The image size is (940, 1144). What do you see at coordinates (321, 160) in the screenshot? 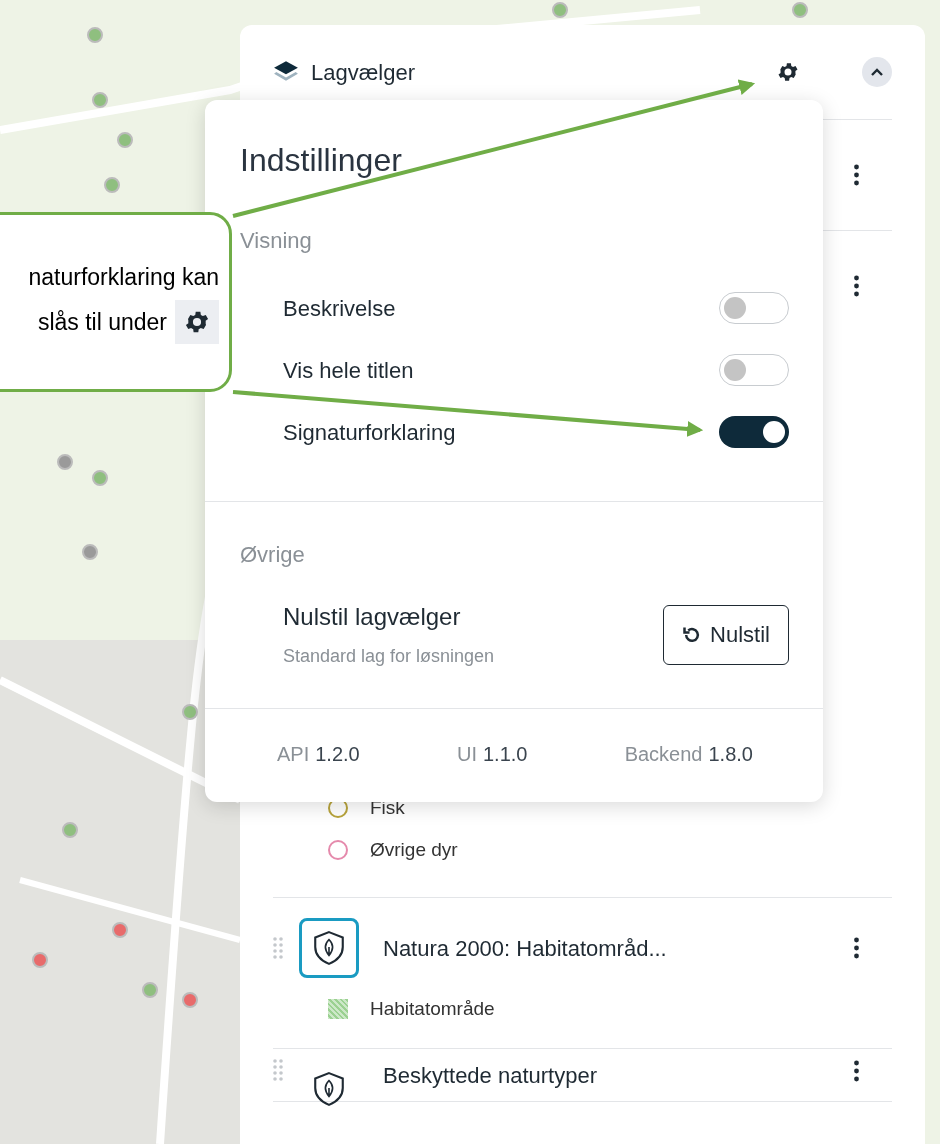
I see `popover-title: Indstillinger` at bounding box center [321, 160].